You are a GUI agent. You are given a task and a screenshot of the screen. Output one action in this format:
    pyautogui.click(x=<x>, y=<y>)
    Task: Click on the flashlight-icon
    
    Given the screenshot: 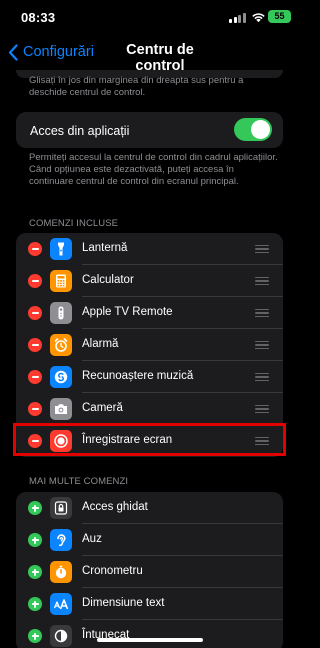 What is the action you would take?
    pyautogui.click(x=61, y=249)
    